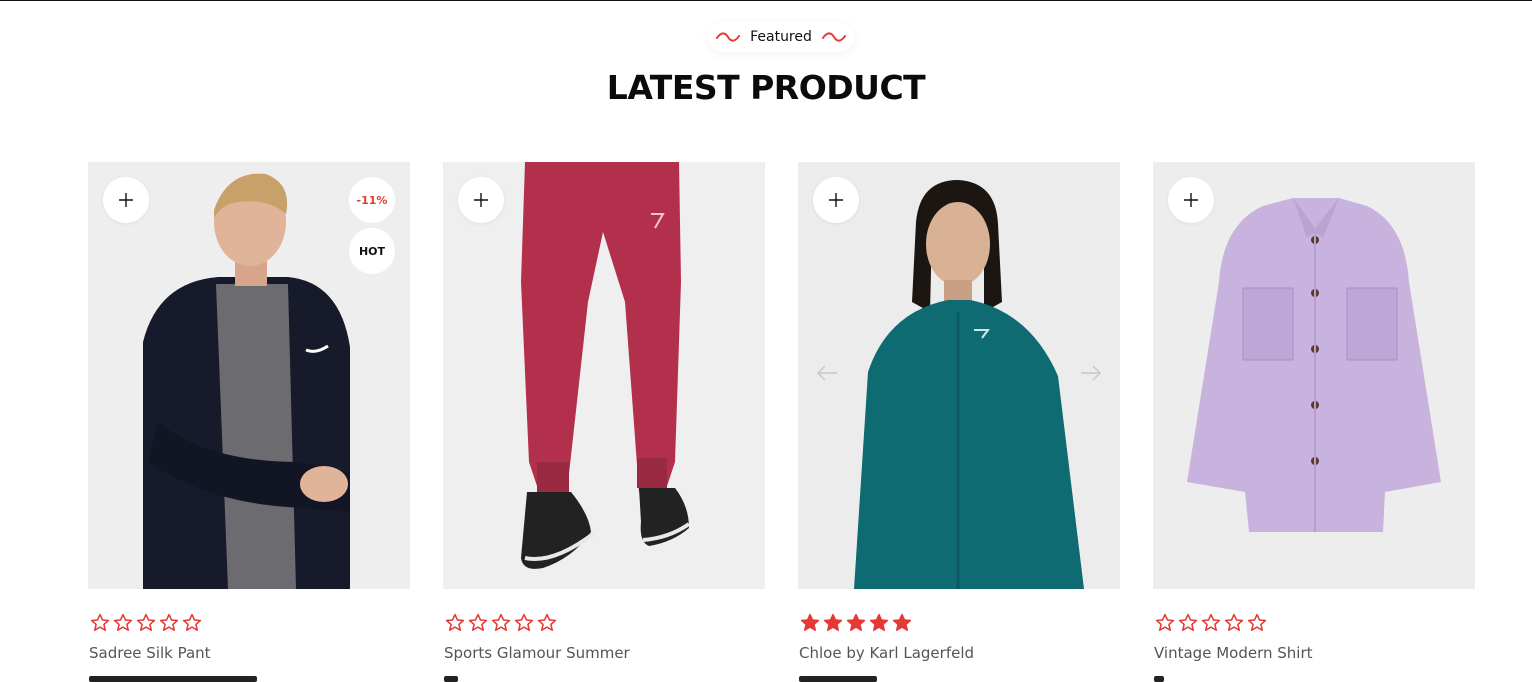 The image size is (1532, 682). What do you see at coordinates (372, 200) in the screenshot?
I see `discount-badge: -11%` at bounding box center [372, 200].